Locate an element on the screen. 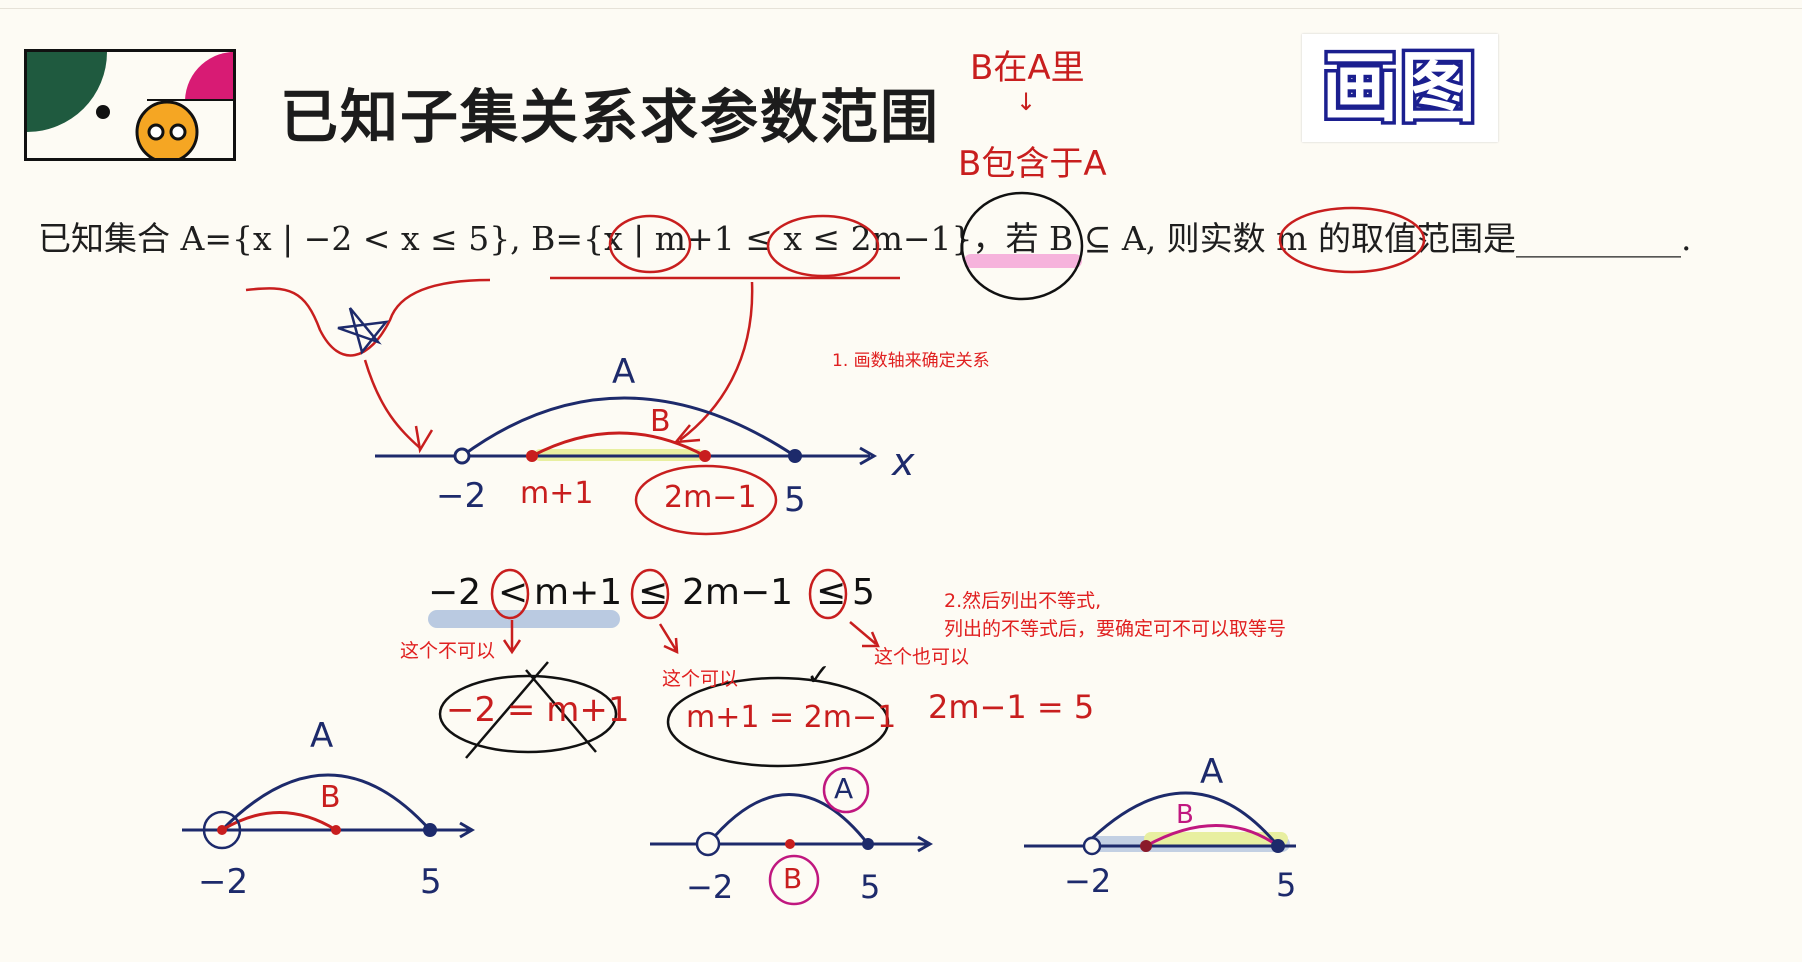 This screenshot has height=962, width=1802. circle-b-subset-a is located at coordinates (1022, 246).